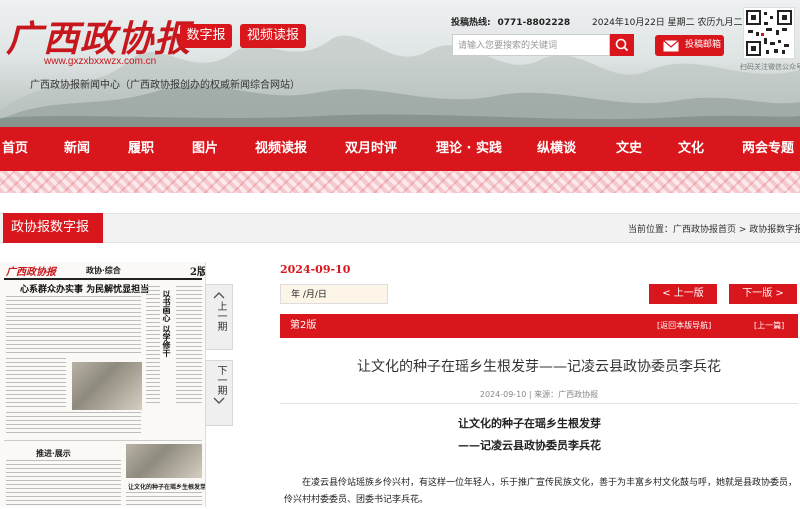 The height and width of the screenshot is (509, 800). Describe the element at coordinates (315, 269) in the screenshot. I see `publication-date: 2024-09-10` at that location.